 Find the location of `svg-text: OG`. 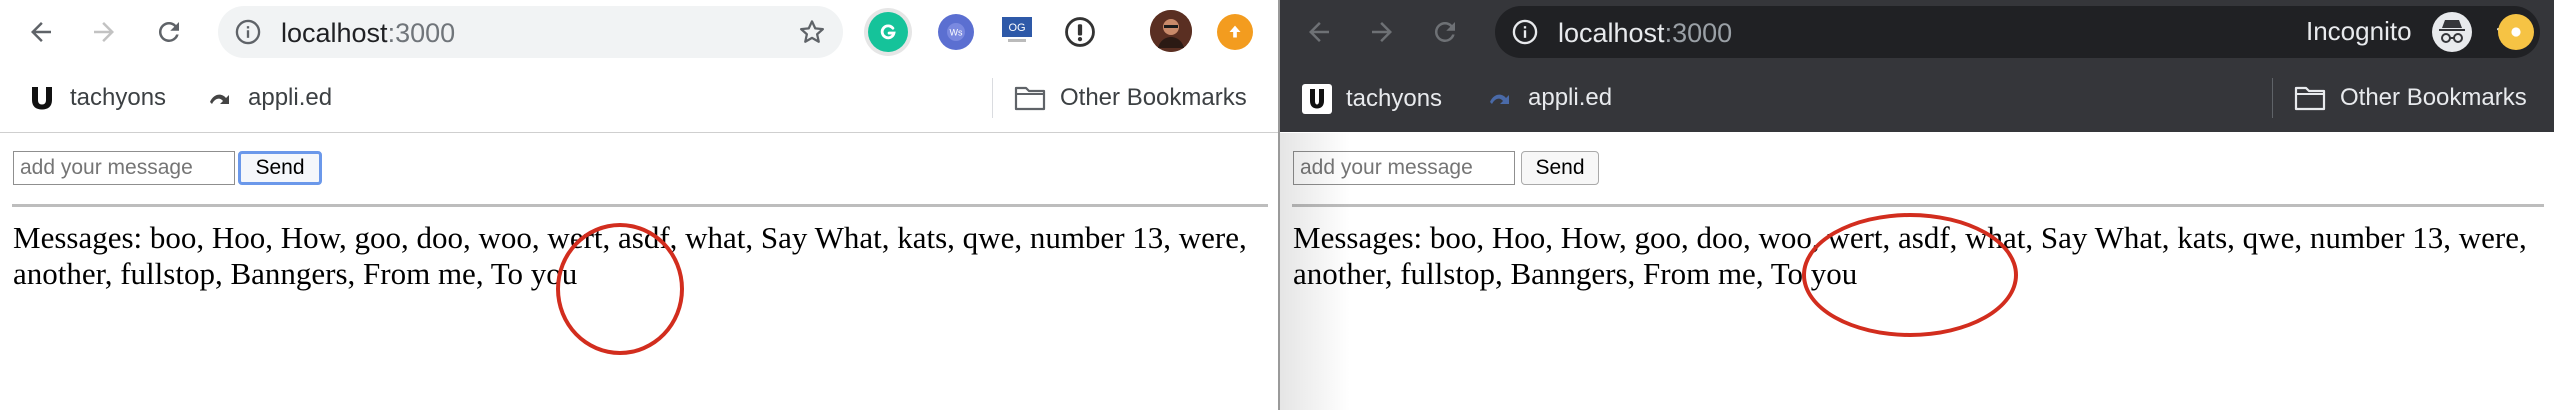

svg-text: OG is located at coordinates (1016, 28).